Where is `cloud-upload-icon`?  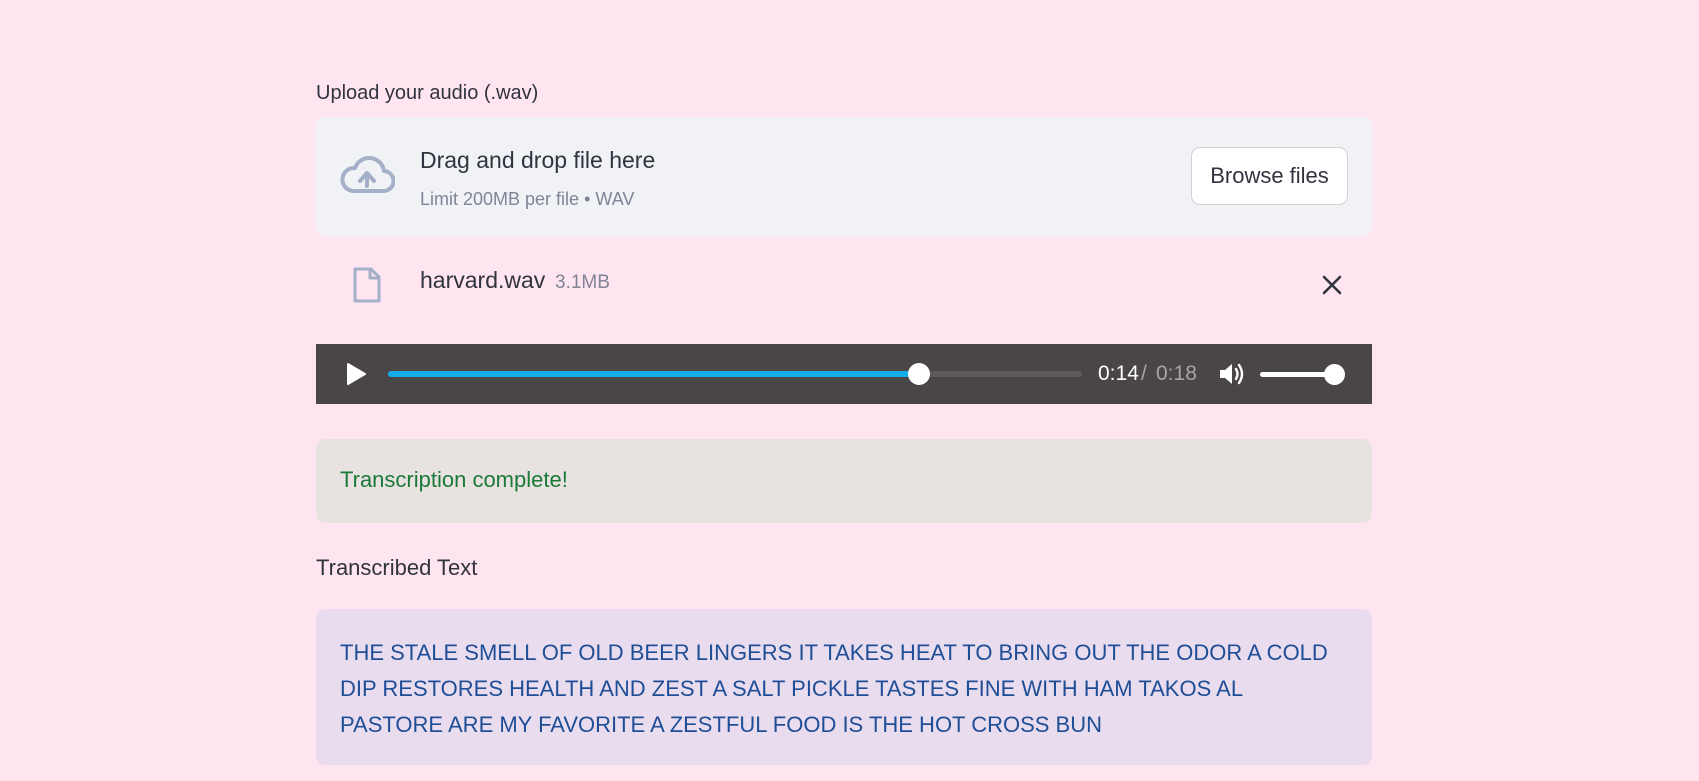
cloud-upload-icon is located at coordinates (367, 174).